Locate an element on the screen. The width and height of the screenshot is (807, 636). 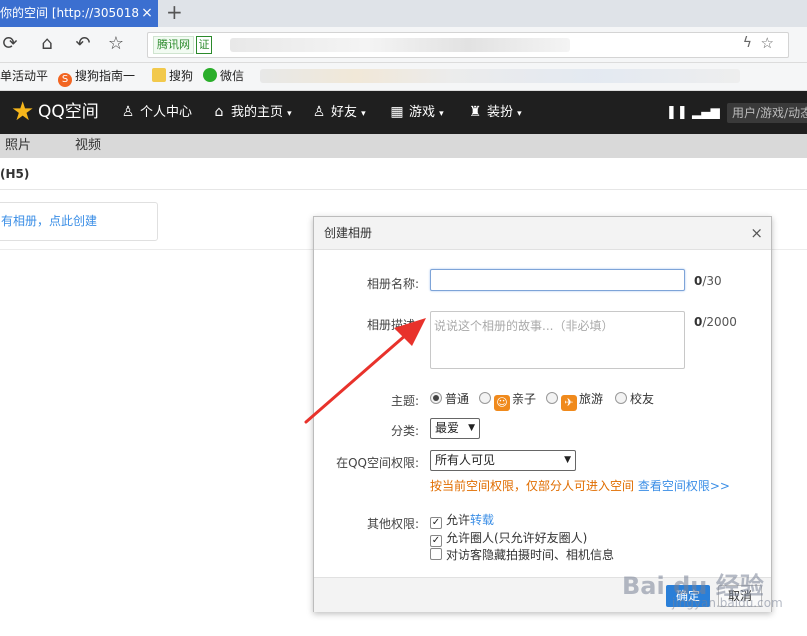
perm-note: 按当前空间权限，仅部分人可进入空间 查看空间权限>> is located at coordinates (580, 486).